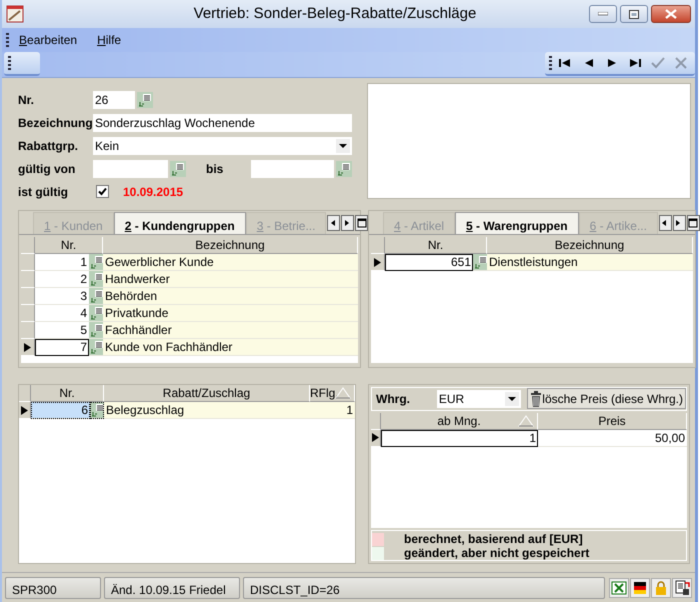 The height and width of the screenshot is (602, 700). Describe the element at coordinates (114, 99) in the screenshot. I see `number-field: 26` at that location.